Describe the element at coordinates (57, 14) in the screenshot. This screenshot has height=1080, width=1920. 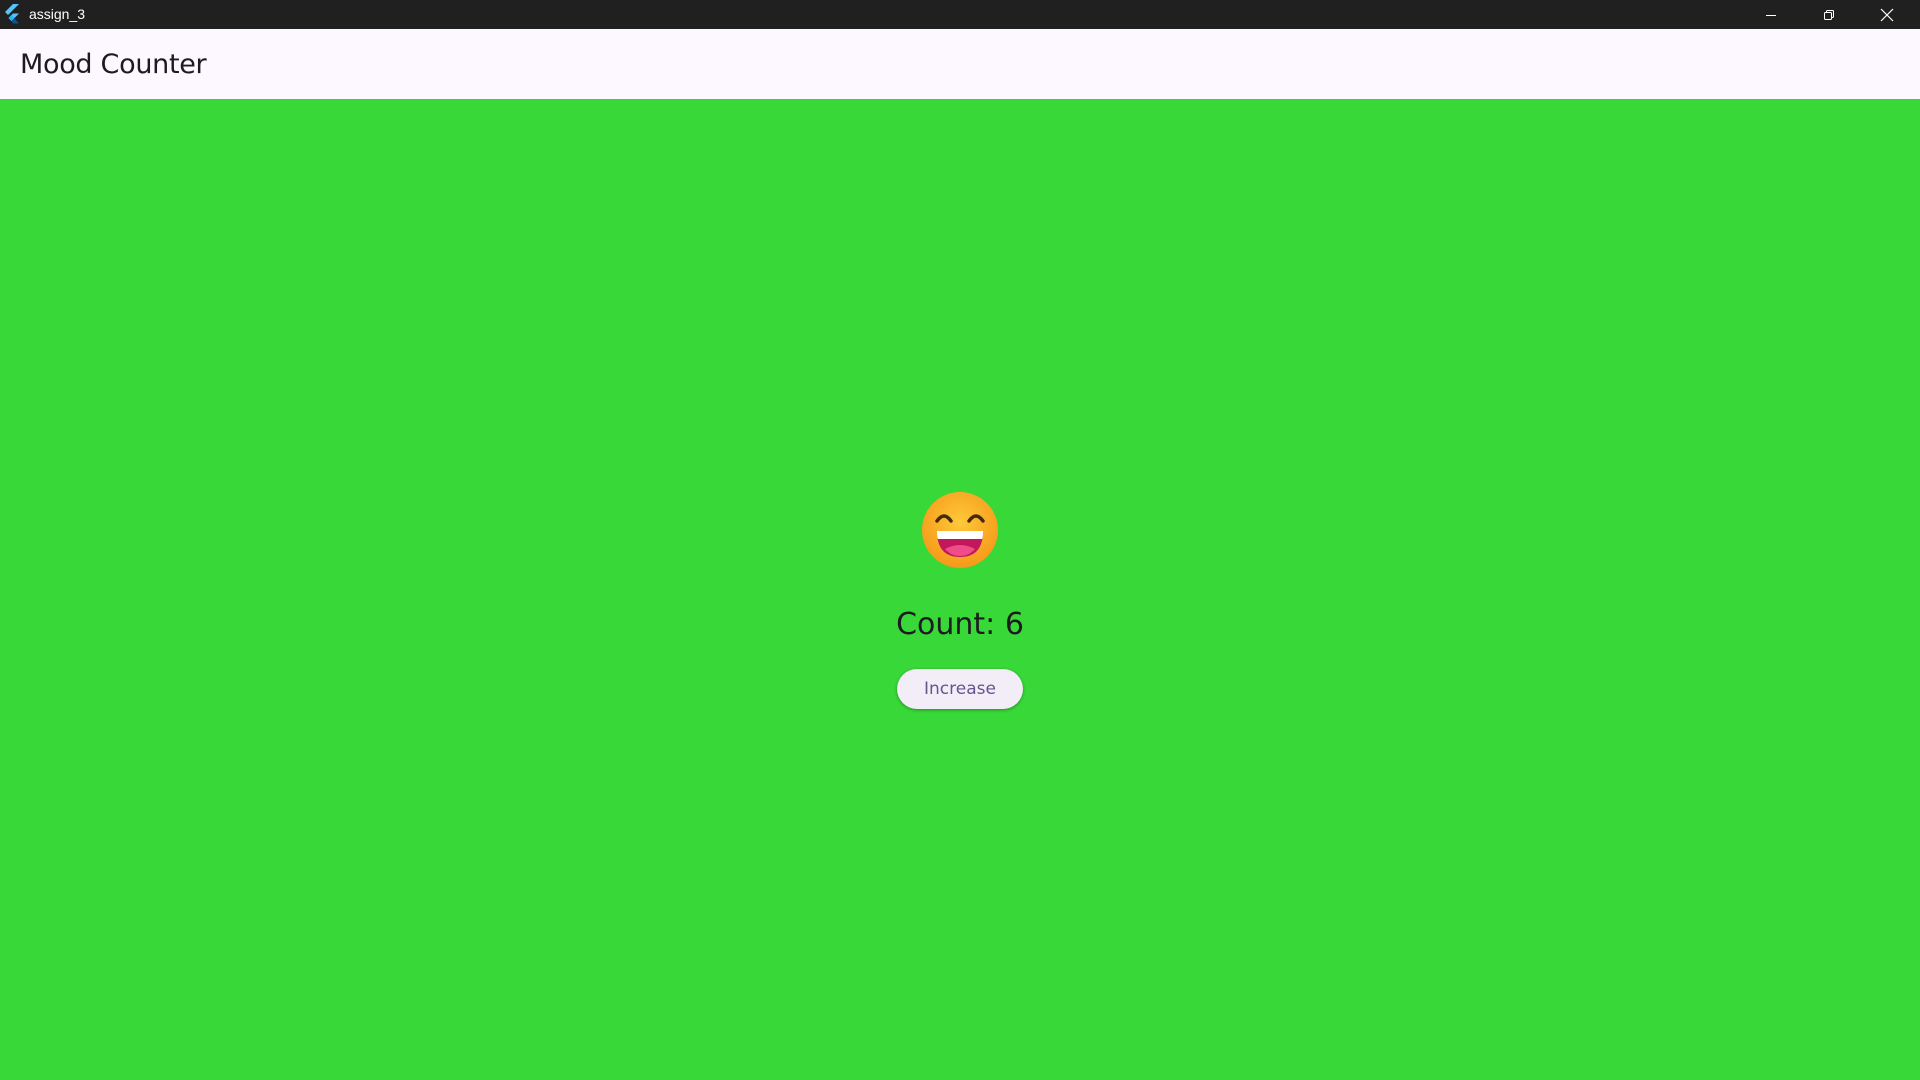
I see `window-title: assign_3` at that location.